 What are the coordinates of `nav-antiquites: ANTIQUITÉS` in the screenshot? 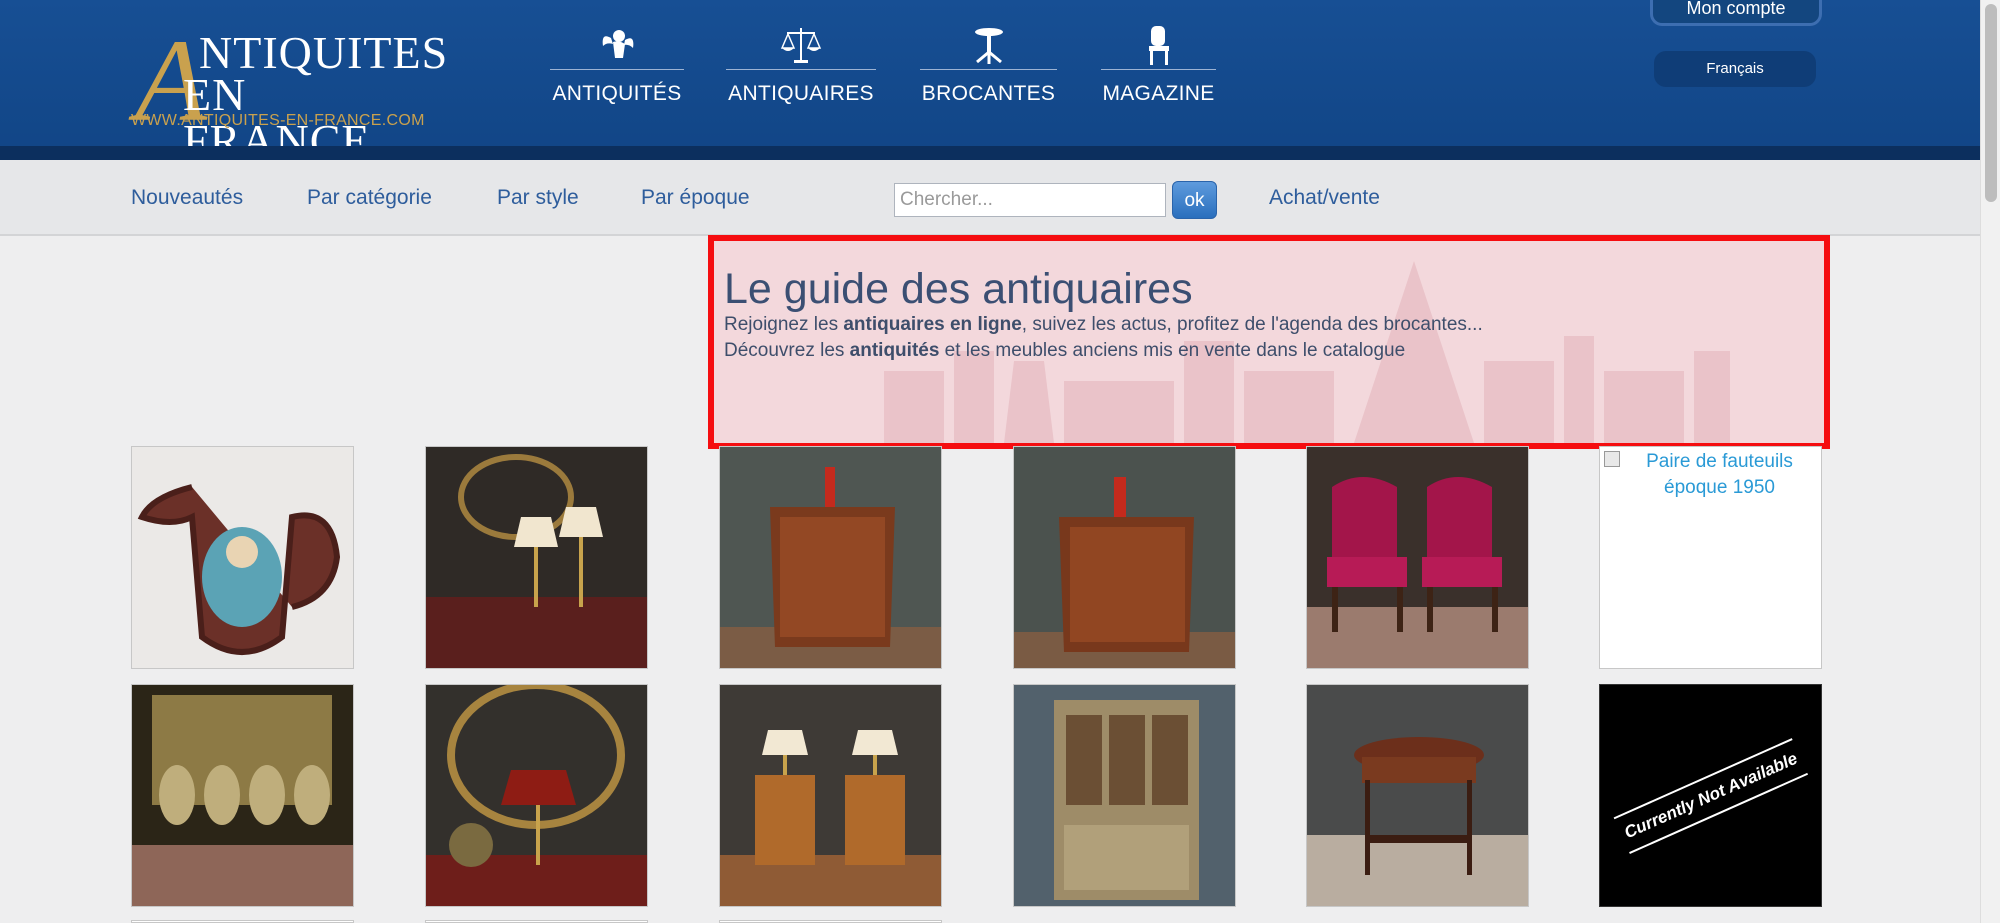 It's located at (617, 65).